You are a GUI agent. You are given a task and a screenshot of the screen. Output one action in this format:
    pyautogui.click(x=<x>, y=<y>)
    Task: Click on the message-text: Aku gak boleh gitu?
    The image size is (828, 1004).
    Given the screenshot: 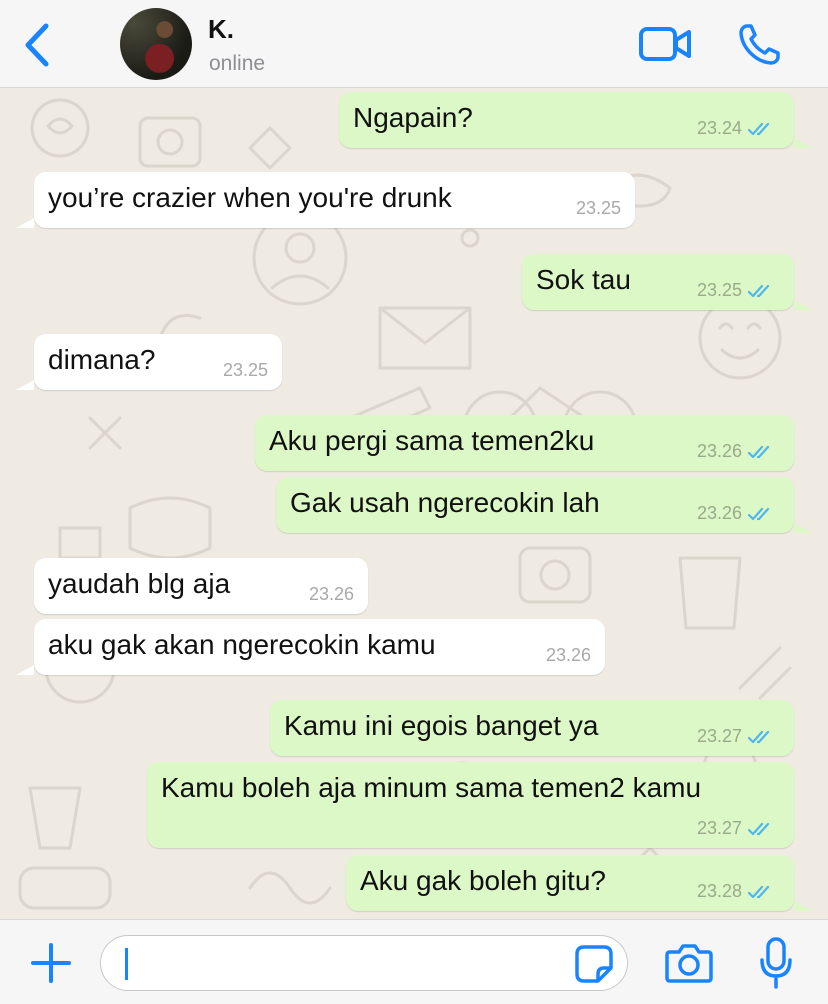 What is the action you would take?
    pyautogui.click(x=483, y=880)
    